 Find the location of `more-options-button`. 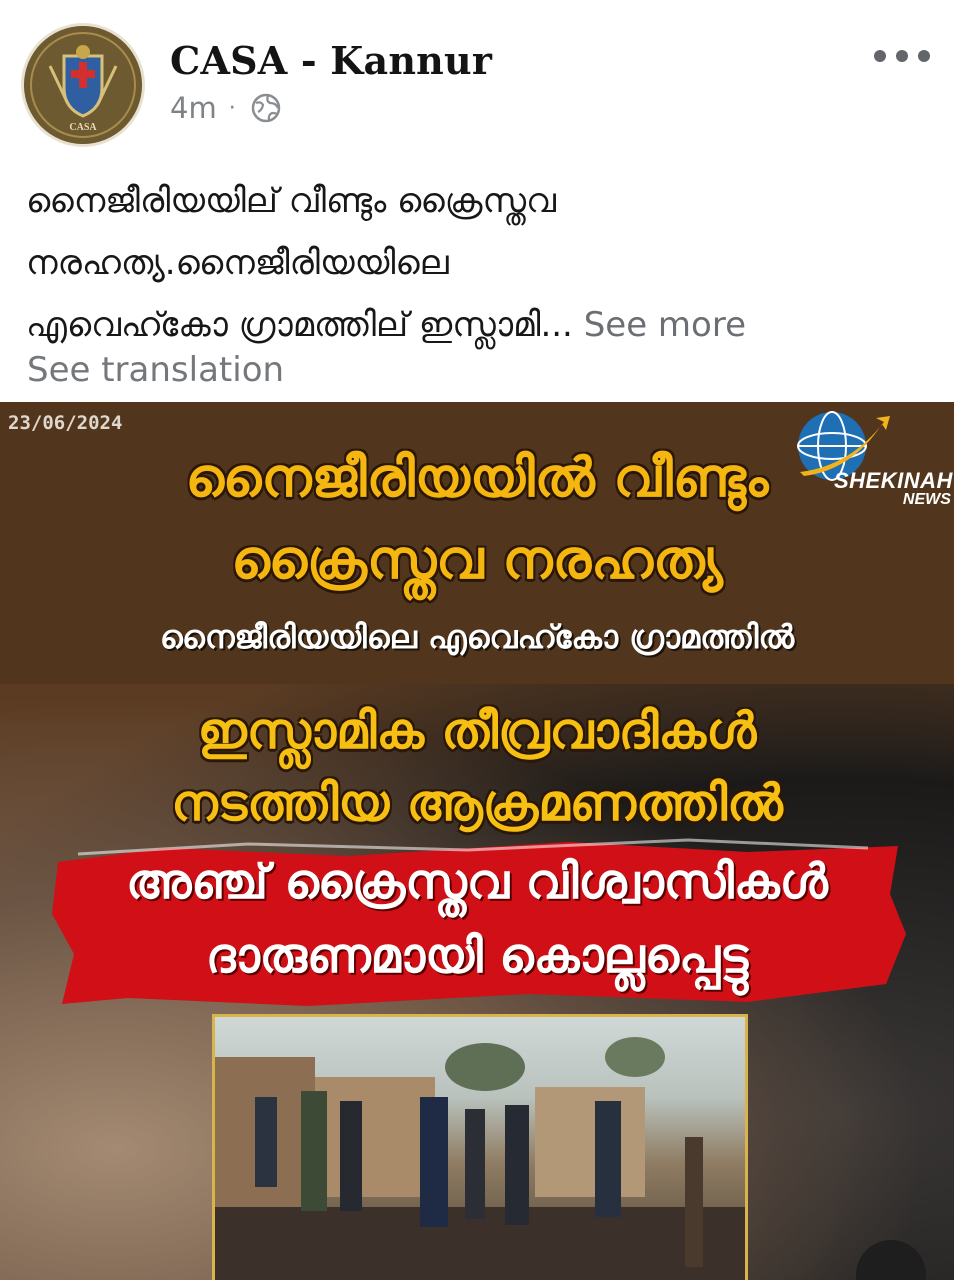

more-options-button is located at coordinates (902, 56).